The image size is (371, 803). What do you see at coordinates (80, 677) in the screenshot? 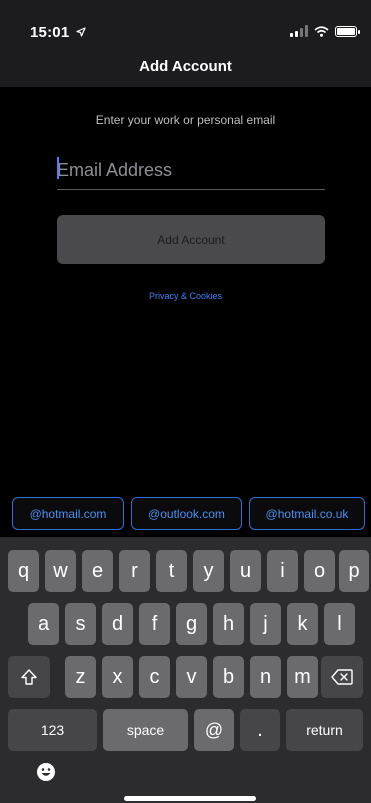
I see `key-z: z` at bounding box center [80, 677].